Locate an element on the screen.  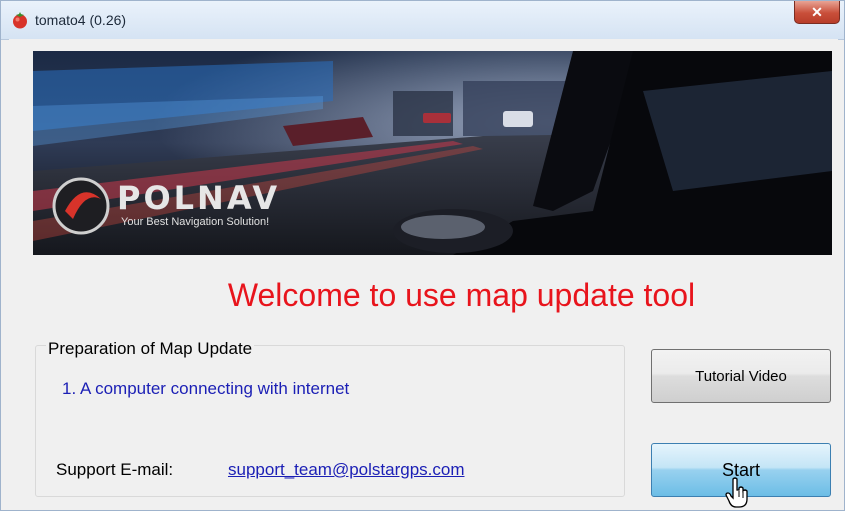
title-bar: tomato4 (0.26) ✕ is located at coordinates (422, 20).